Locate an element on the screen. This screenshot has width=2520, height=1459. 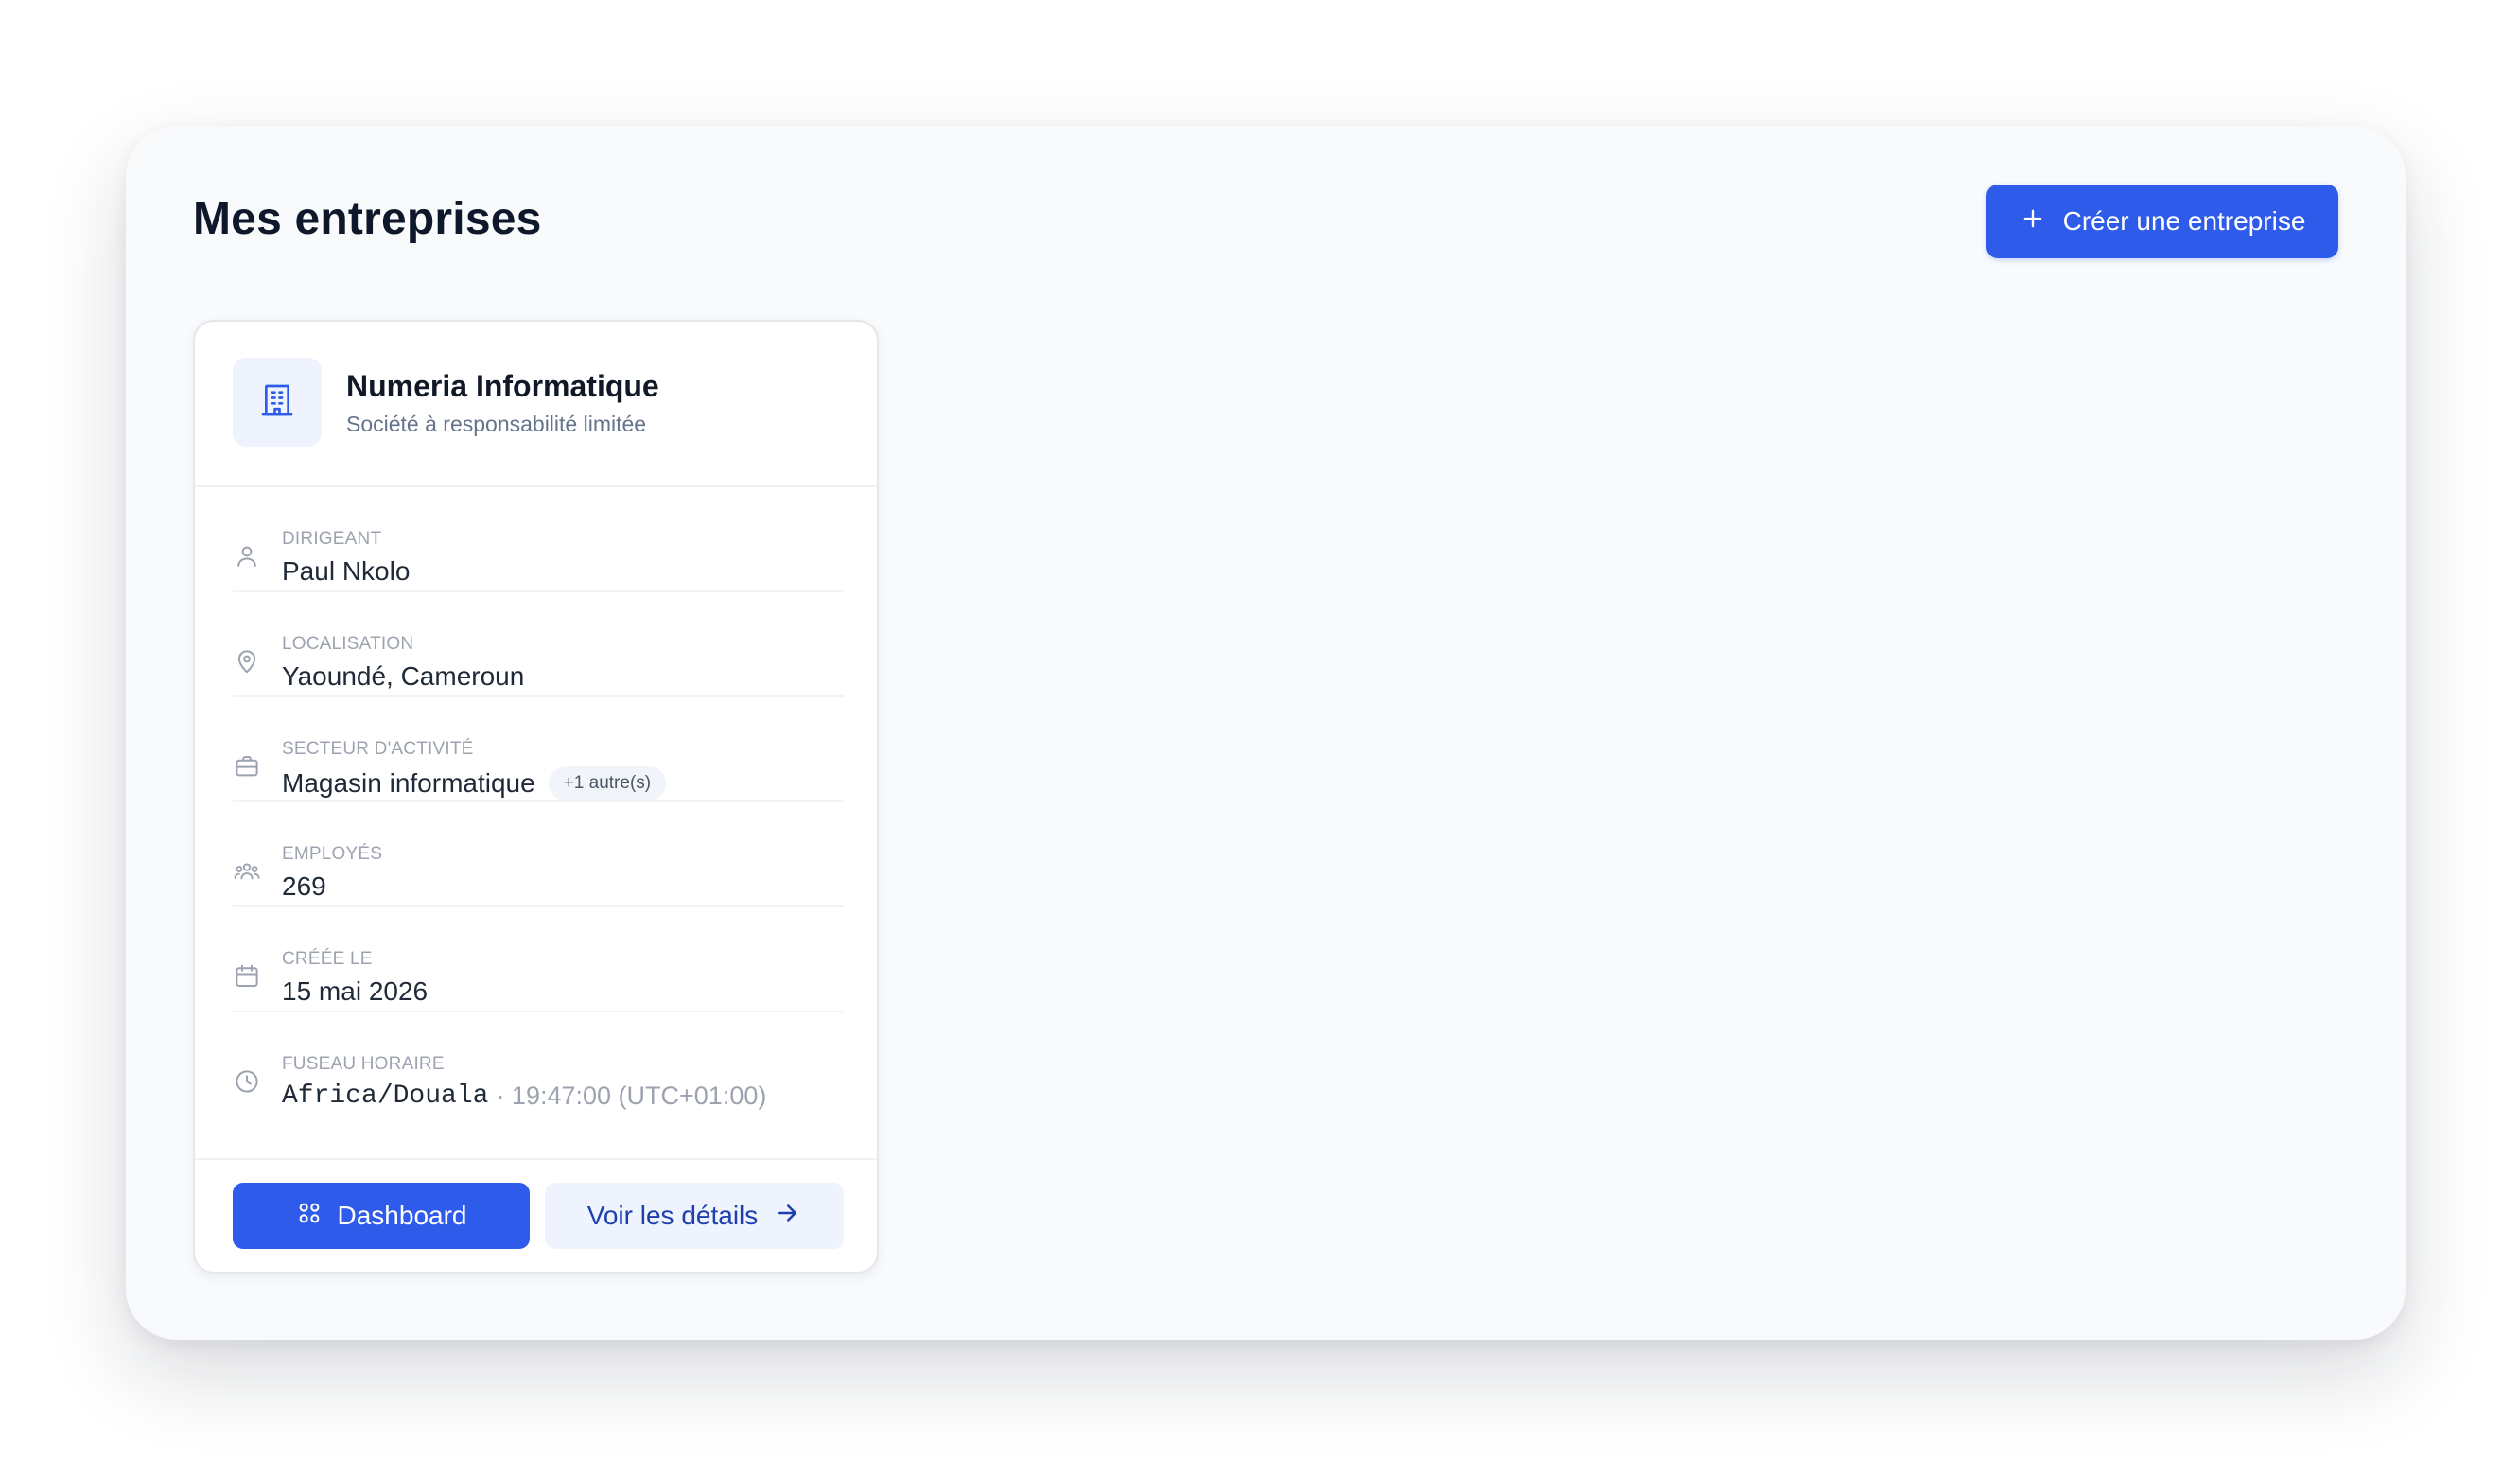
location-value: Yaoundé, Cameroun is located at coordinates (403, 676).